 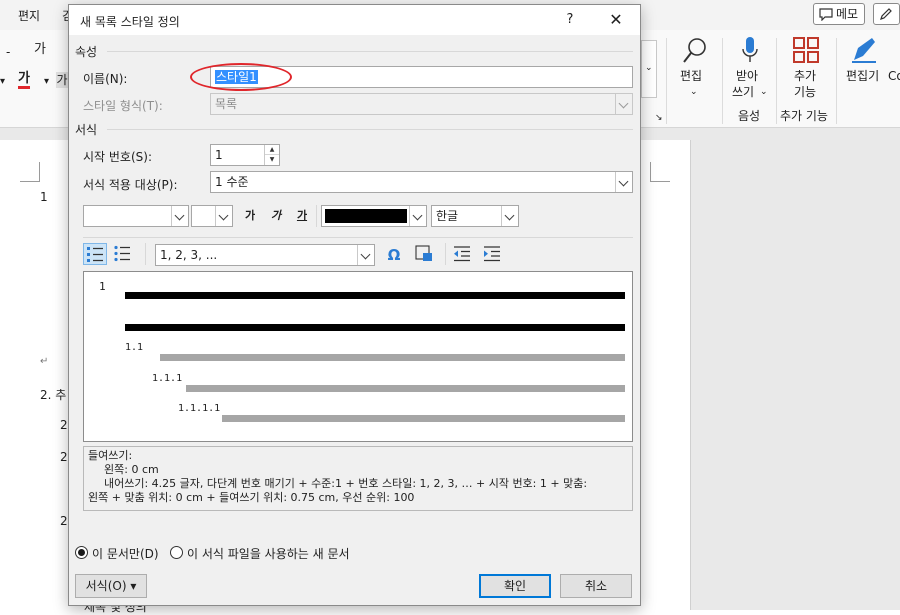 I want to click on comment-icon, so click(x=826, y=14).